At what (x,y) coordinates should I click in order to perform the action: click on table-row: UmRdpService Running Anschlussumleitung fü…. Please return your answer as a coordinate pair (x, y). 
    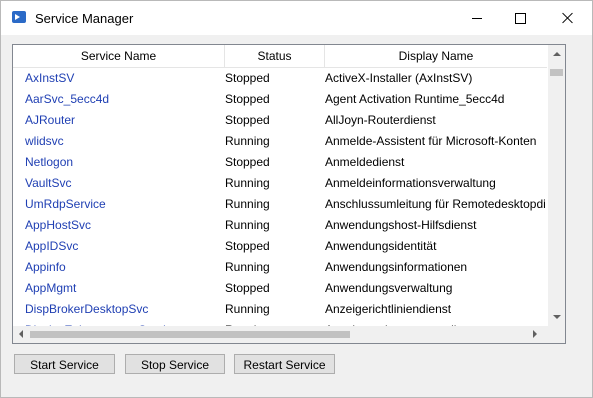
    Looking at the image, I should click on (280, 204).